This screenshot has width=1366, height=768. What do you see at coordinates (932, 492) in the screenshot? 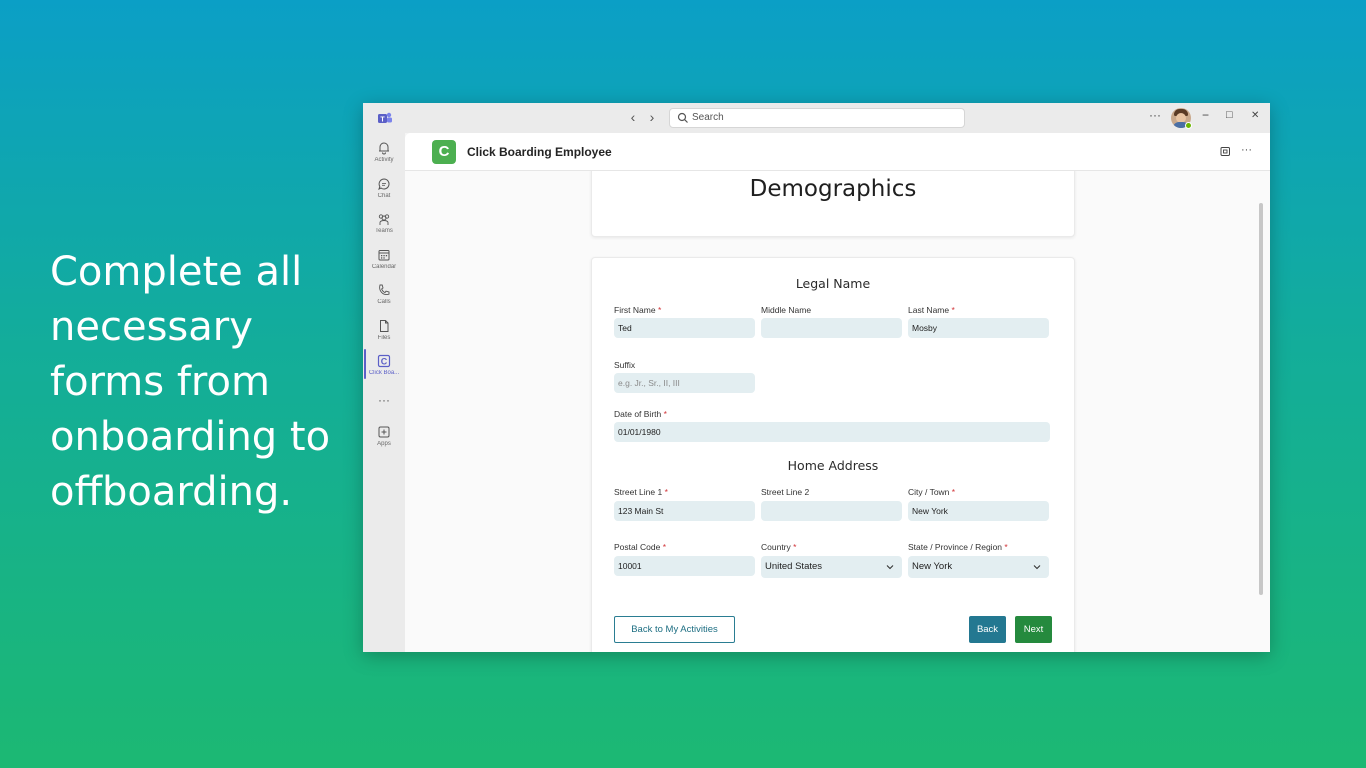
I see `city-label: City / Town *` at bounding box center [932, 492].